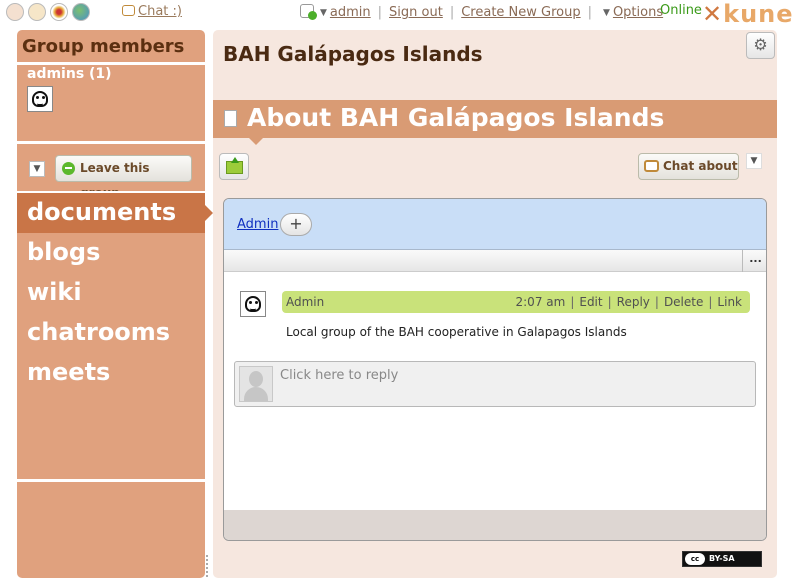 This screenshot has width=794, height=587. Describe the element at coordinates (633, 302) in the screenshot. I see `reply-link: Reply` at that location.